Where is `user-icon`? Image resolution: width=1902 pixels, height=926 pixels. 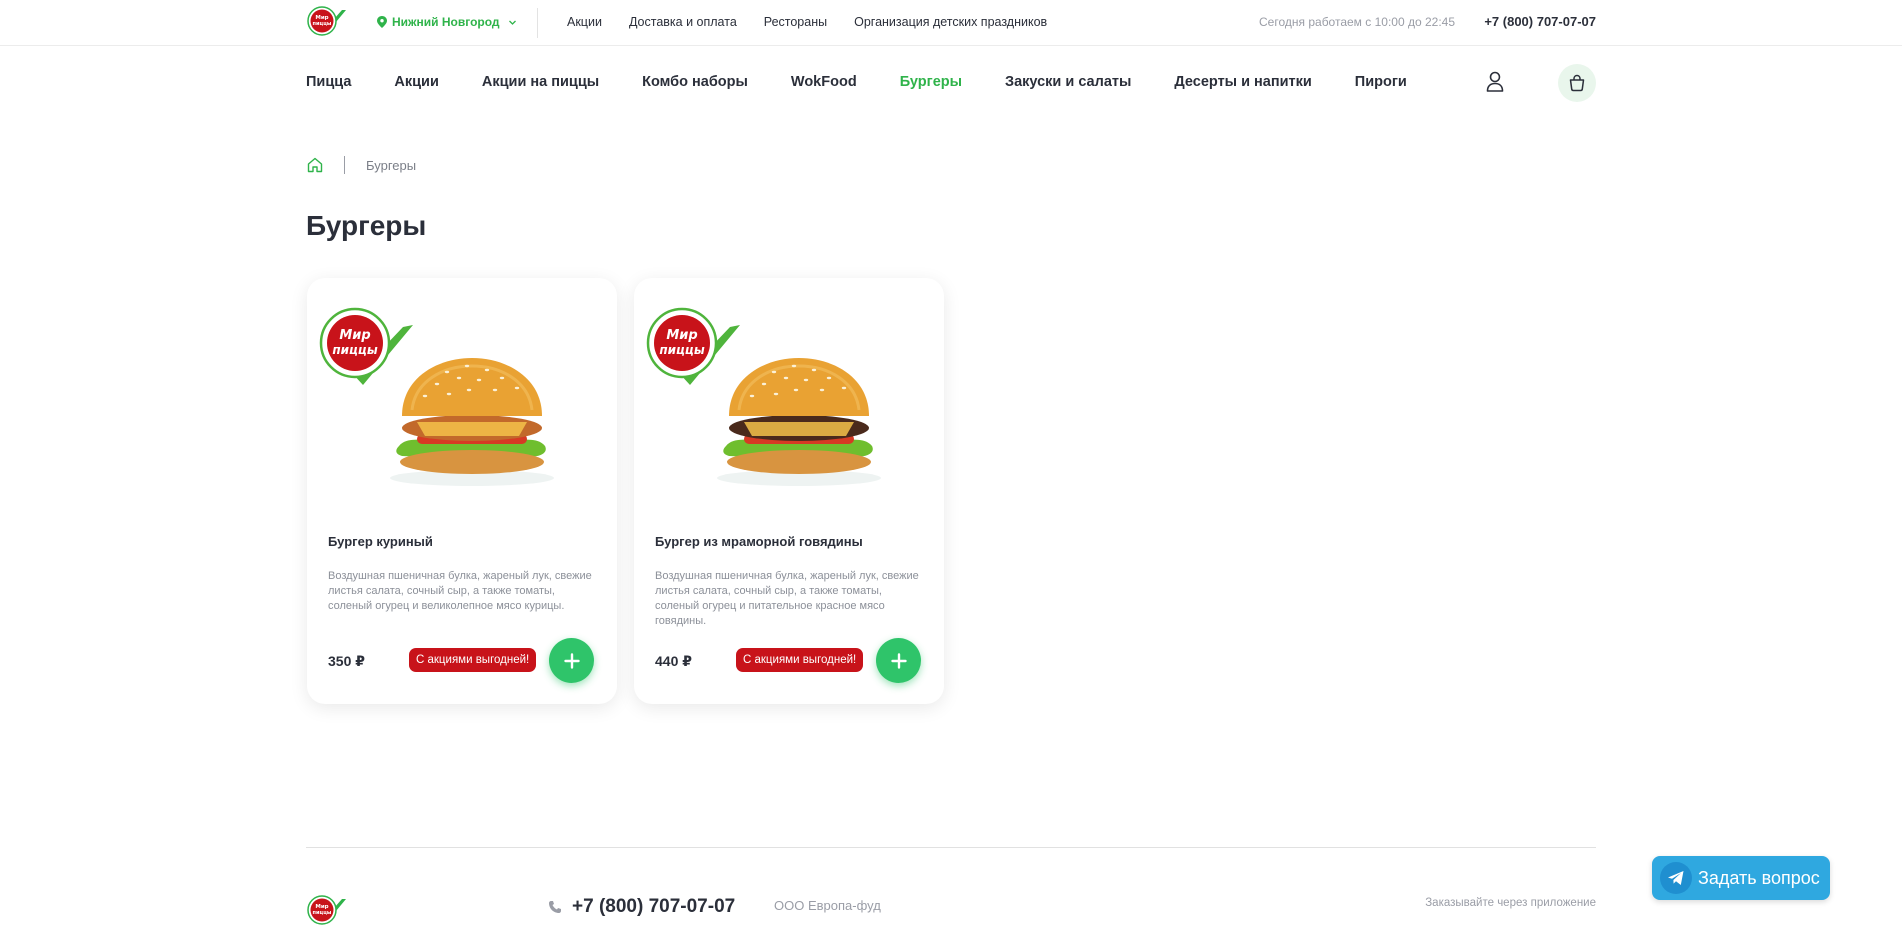
user-icon is located at coordinates (1495, 82).